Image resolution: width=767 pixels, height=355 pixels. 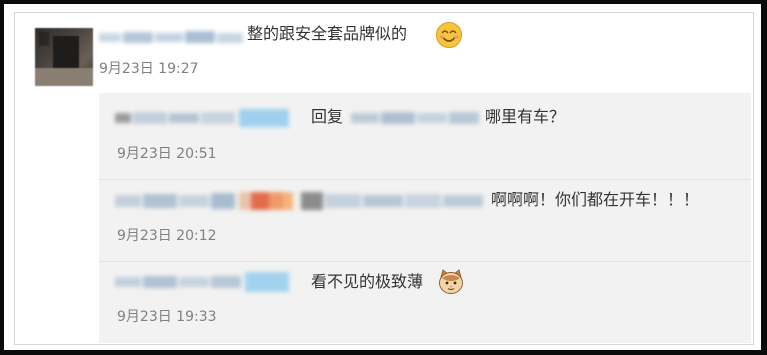 What do you see at coordinates (525, 116) in the screenshot?
I see `reply-1-text: 哪里有车？` at bounding box center [525, 116].